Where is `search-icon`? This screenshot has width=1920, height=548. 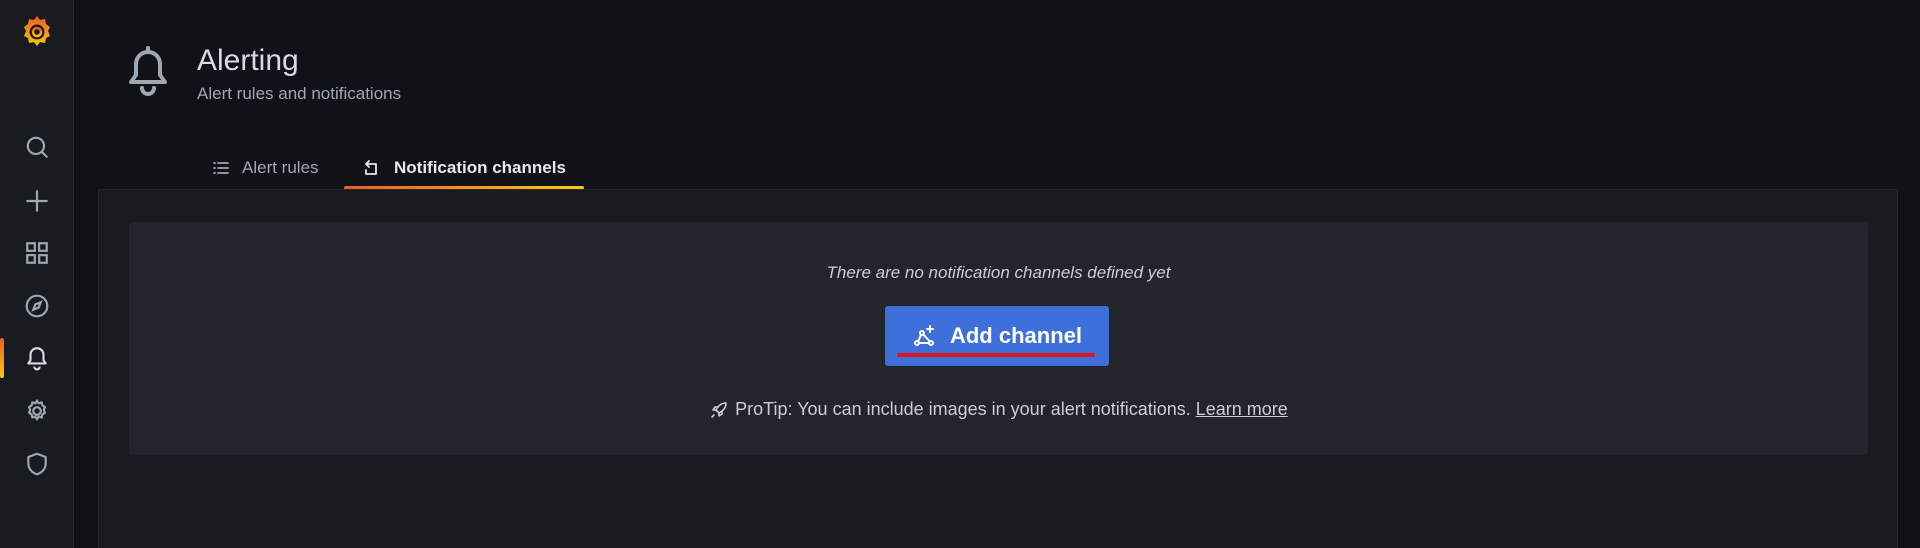 search-icon is located at coordinates (37, 147).